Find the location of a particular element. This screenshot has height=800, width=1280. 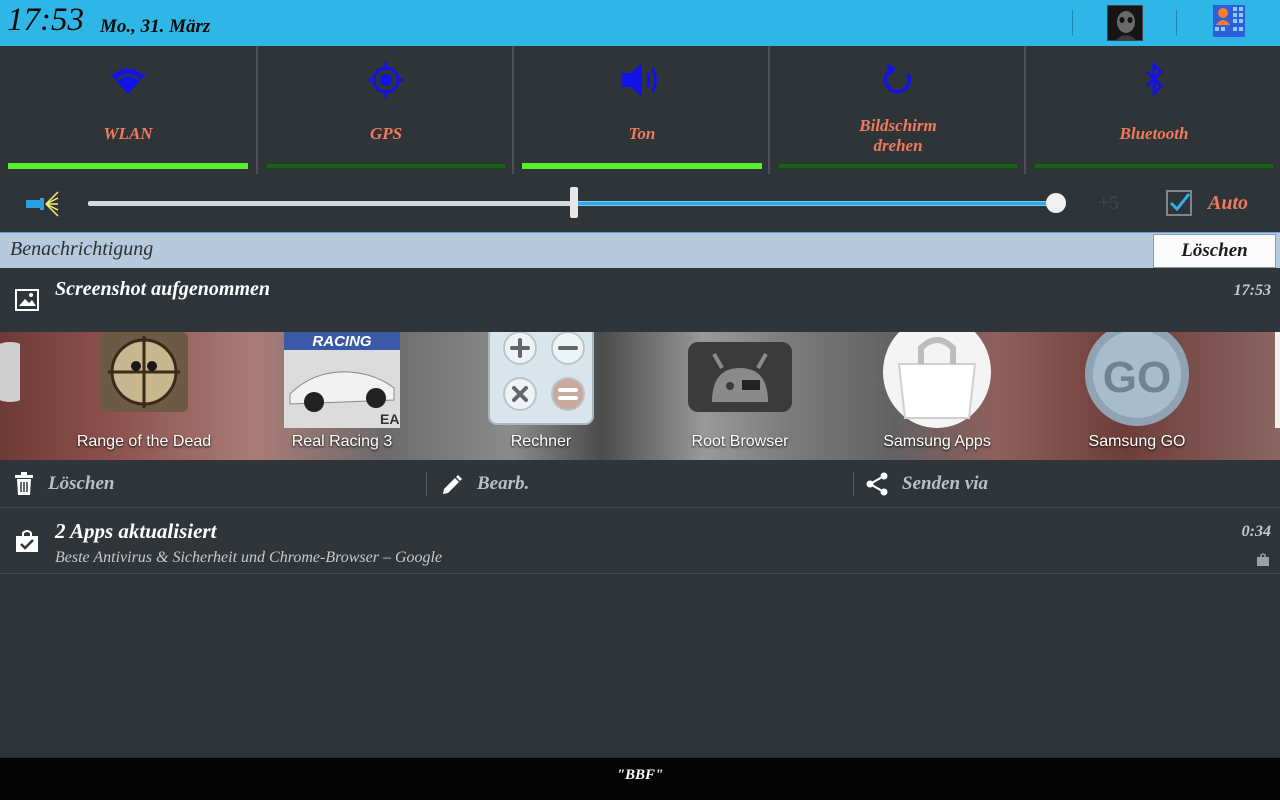

checkmark-icon is located at coordinates (1180, 202).